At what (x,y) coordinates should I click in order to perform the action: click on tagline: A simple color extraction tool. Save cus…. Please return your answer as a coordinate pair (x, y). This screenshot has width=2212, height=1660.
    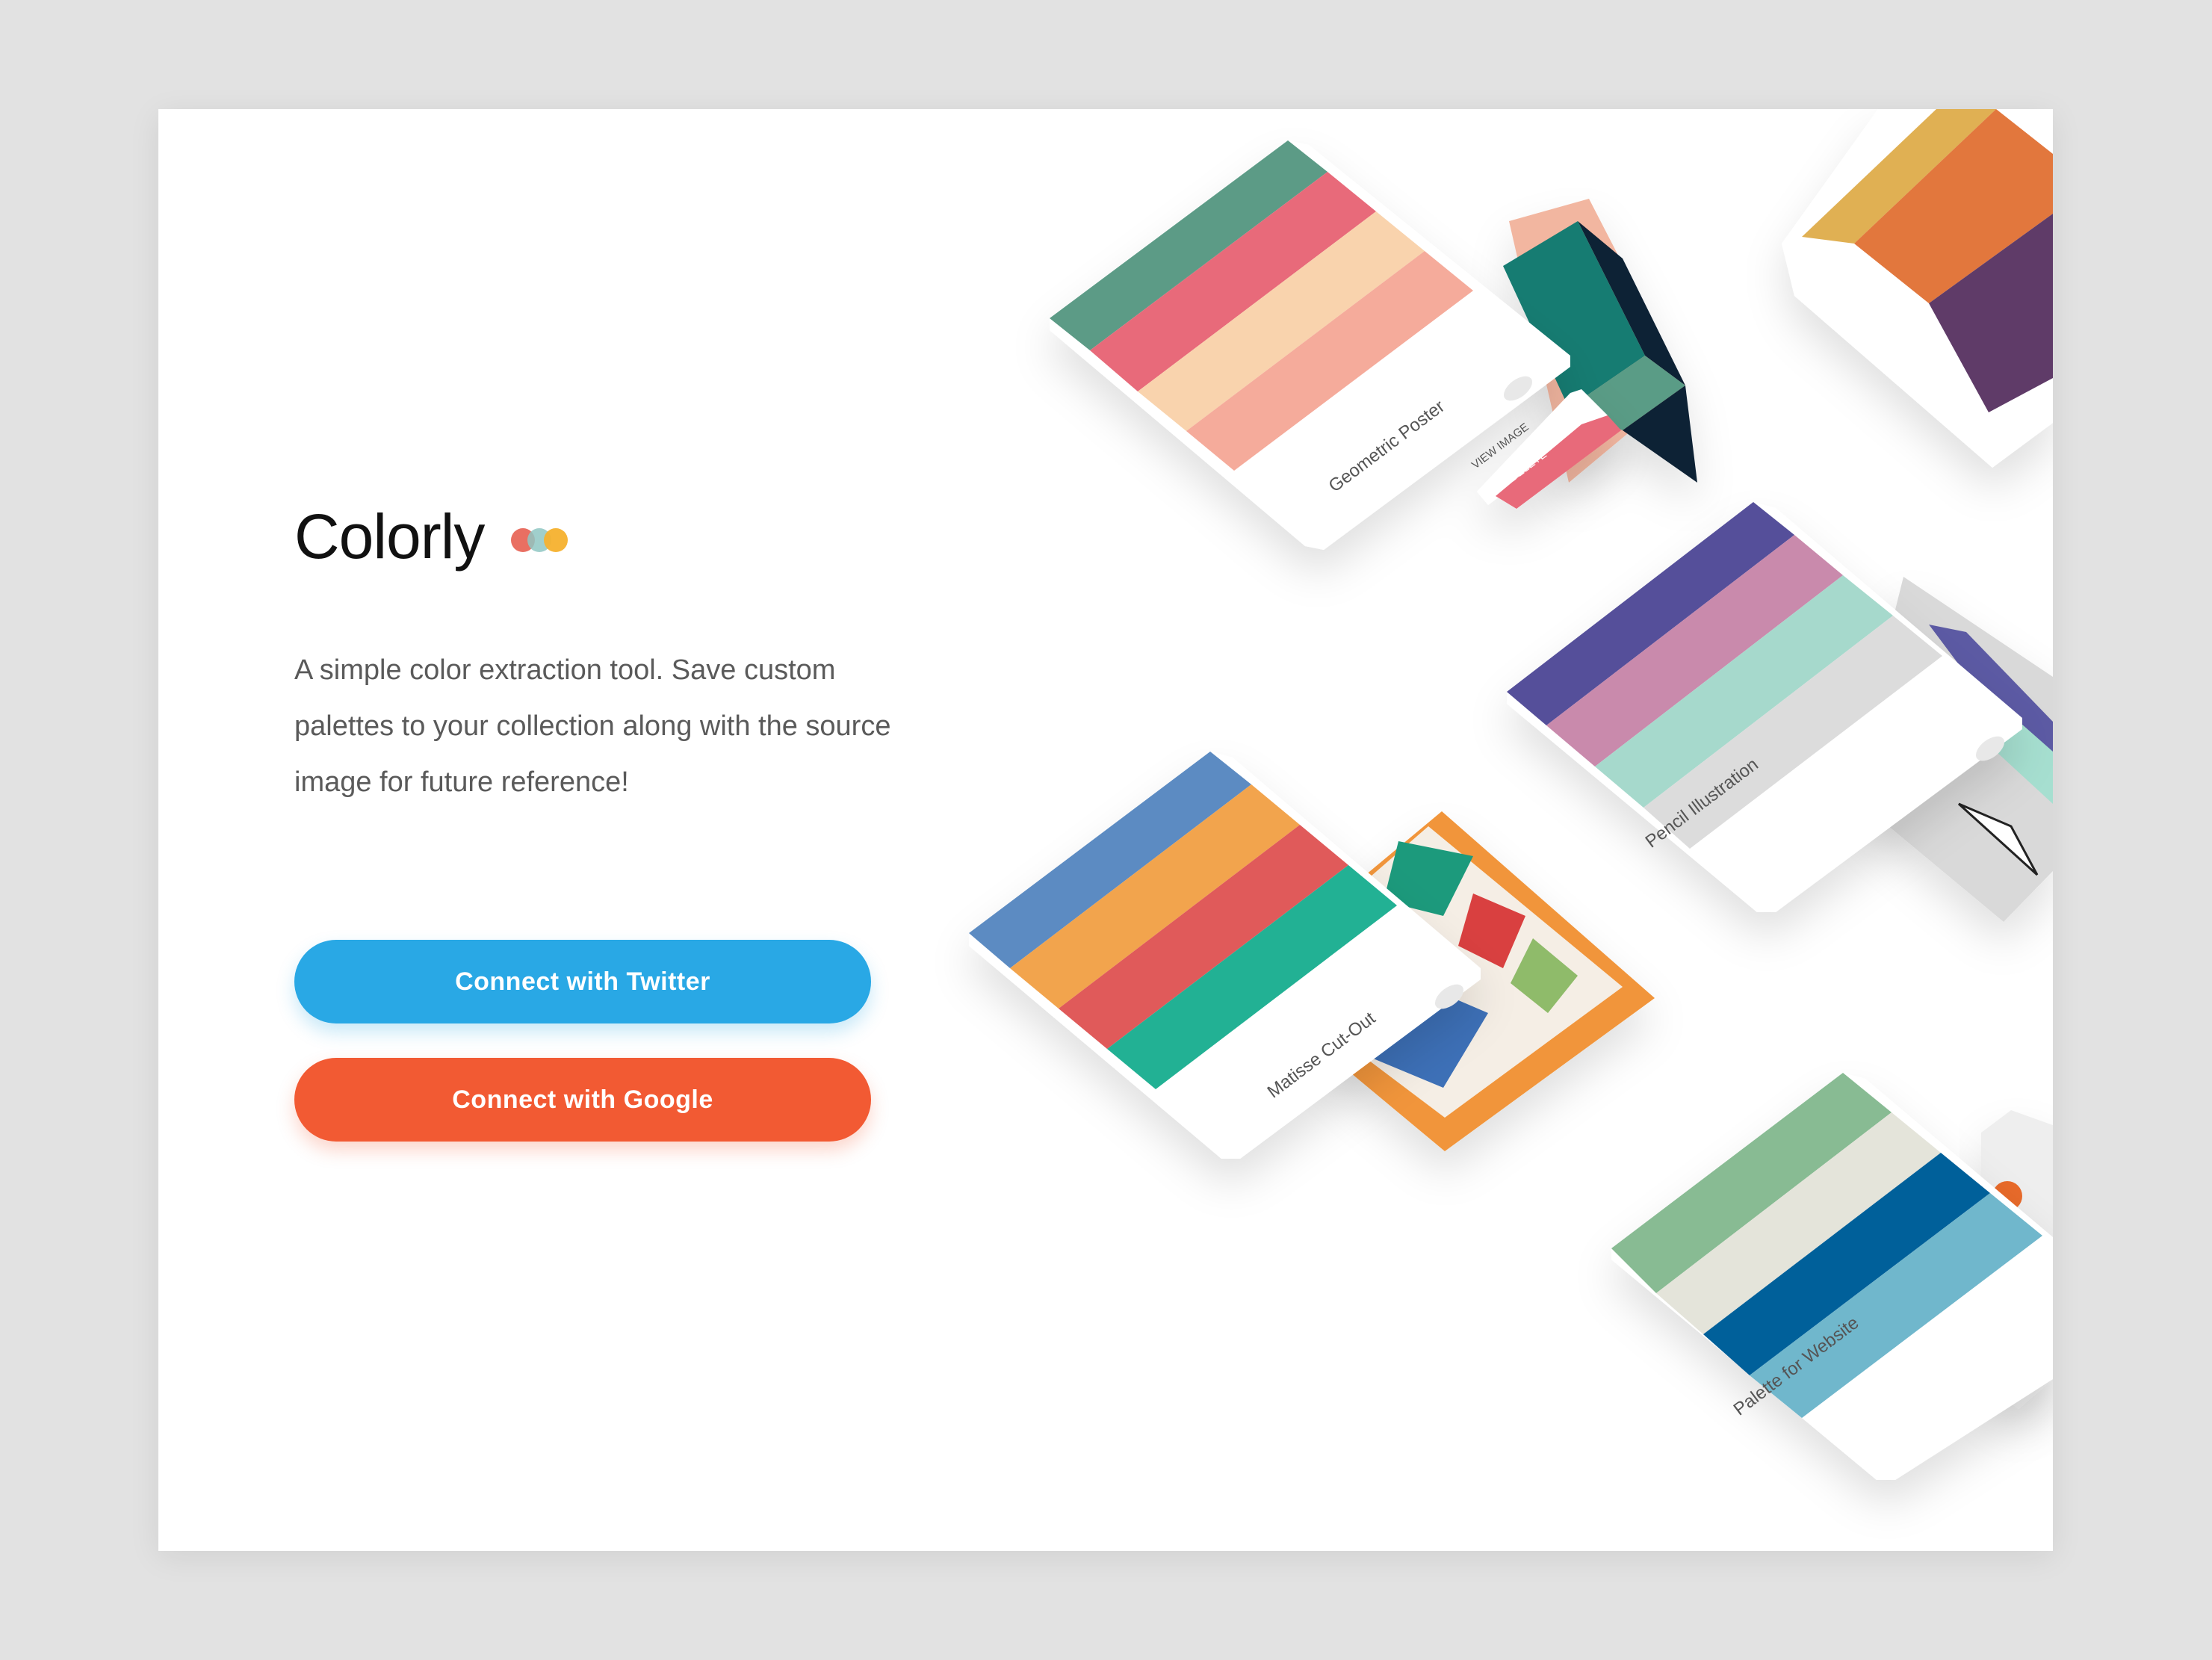
    Looking at the image, I should click on (592, 726).